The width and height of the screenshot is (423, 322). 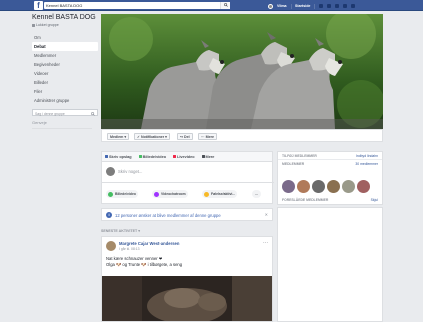 I want to click on tab-label: Mere, so click(x=210, y=156).